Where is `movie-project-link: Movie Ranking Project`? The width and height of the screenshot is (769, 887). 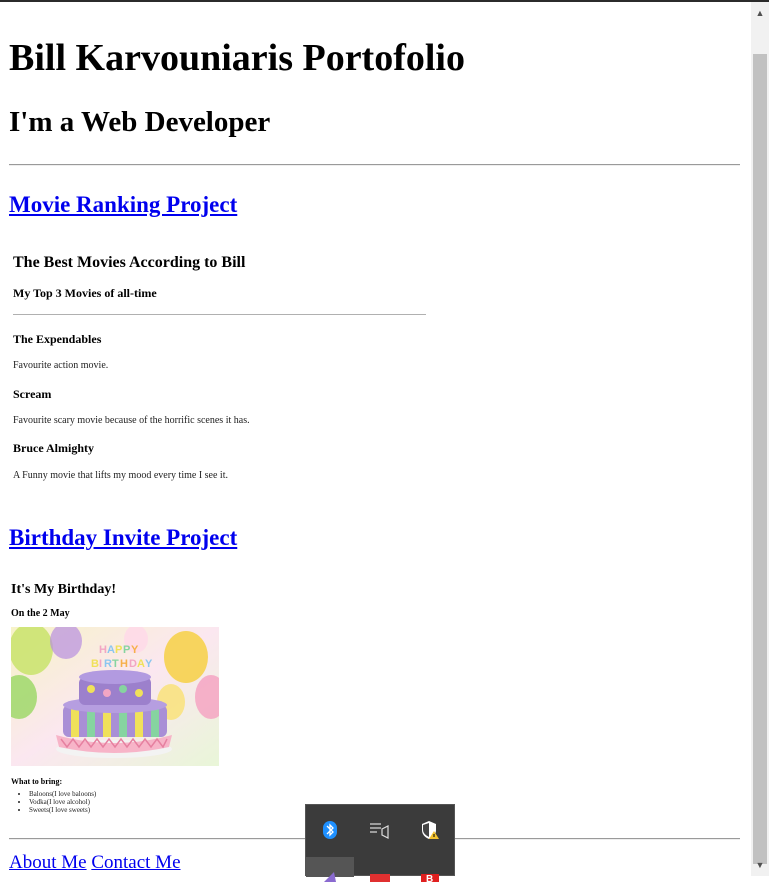
movie-project-link: Movie Ranking Project is located at coordinates (123, 205).